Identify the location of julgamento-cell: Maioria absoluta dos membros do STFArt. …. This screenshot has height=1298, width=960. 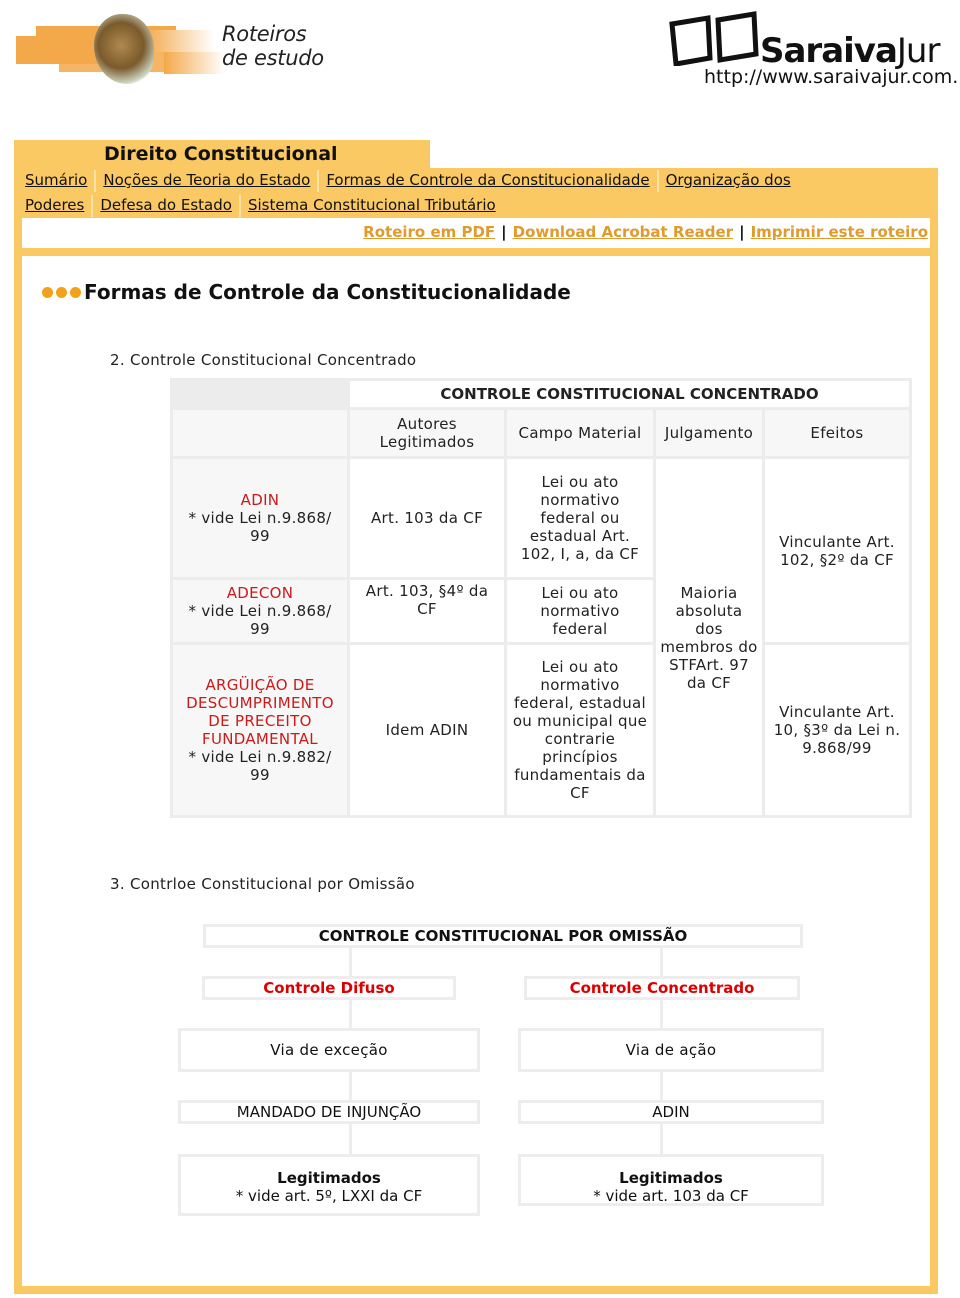
(709, 637).